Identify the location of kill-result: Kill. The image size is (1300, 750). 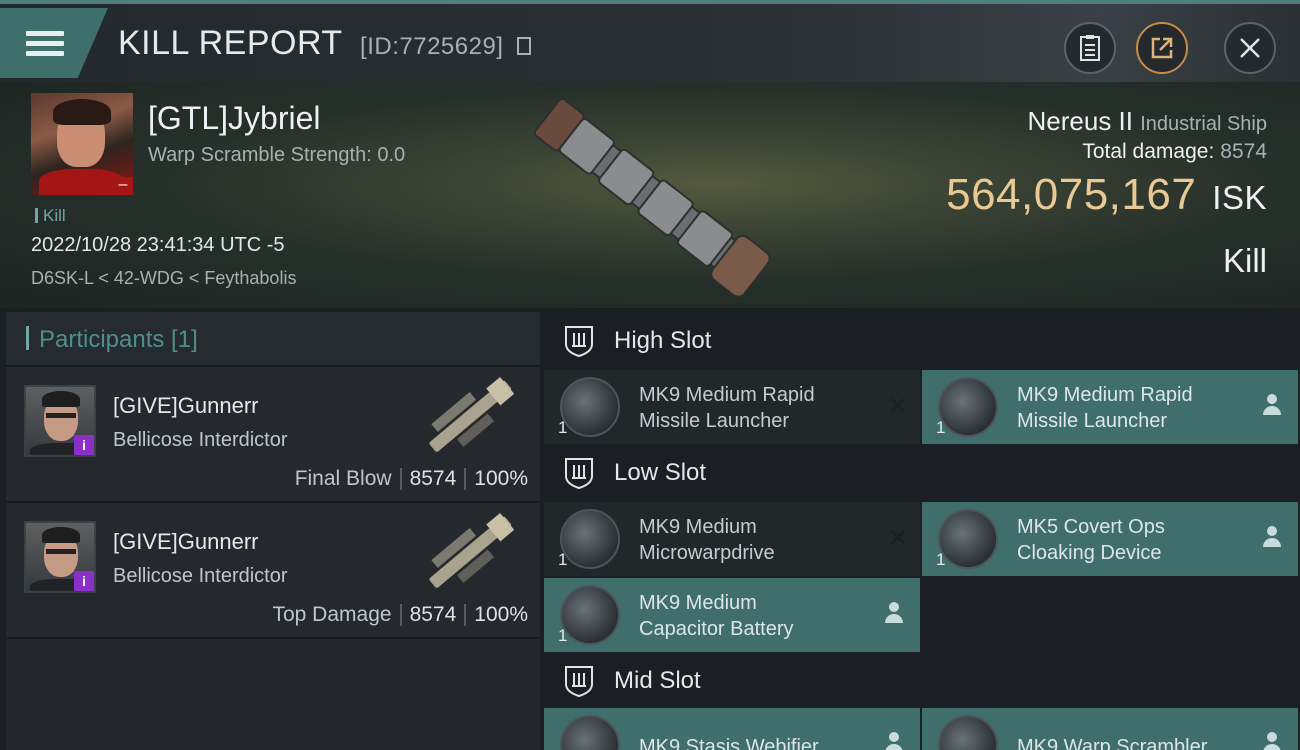
(1244, 260).